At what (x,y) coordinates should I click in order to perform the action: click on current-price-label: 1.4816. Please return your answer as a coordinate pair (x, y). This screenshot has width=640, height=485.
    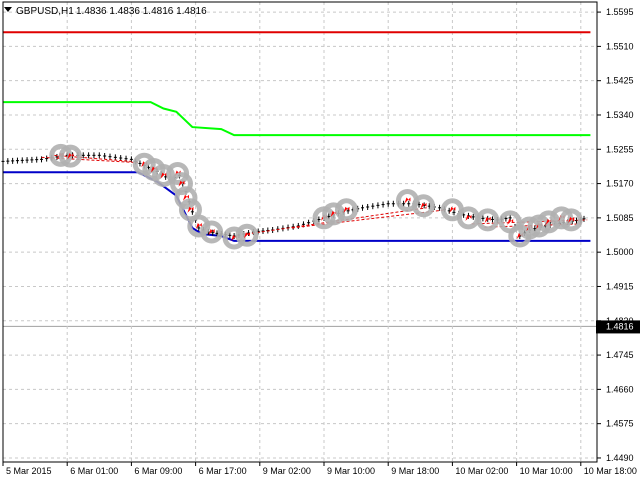
    Looking at the image, I should click on (620, 326).